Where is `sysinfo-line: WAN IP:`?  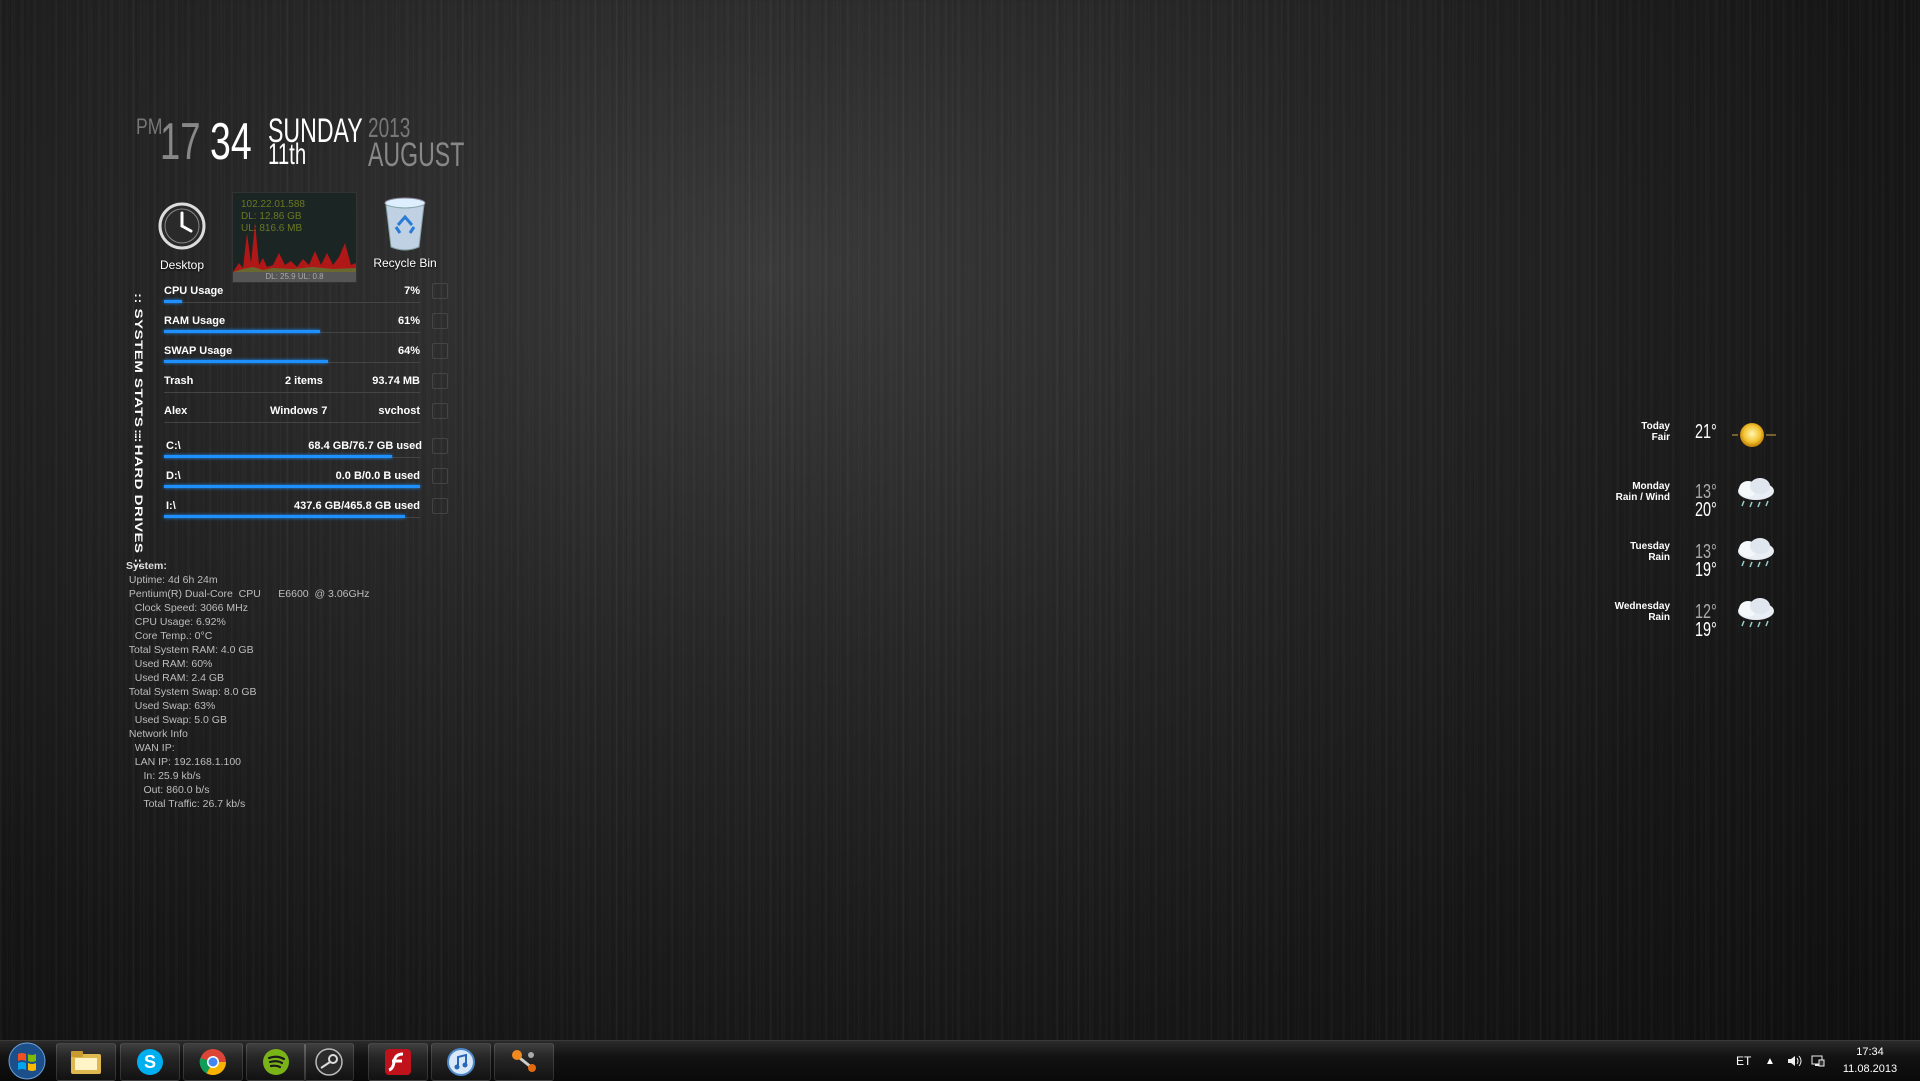 sysinfo-line: WAN IP: is located at coordinates (150, 748).